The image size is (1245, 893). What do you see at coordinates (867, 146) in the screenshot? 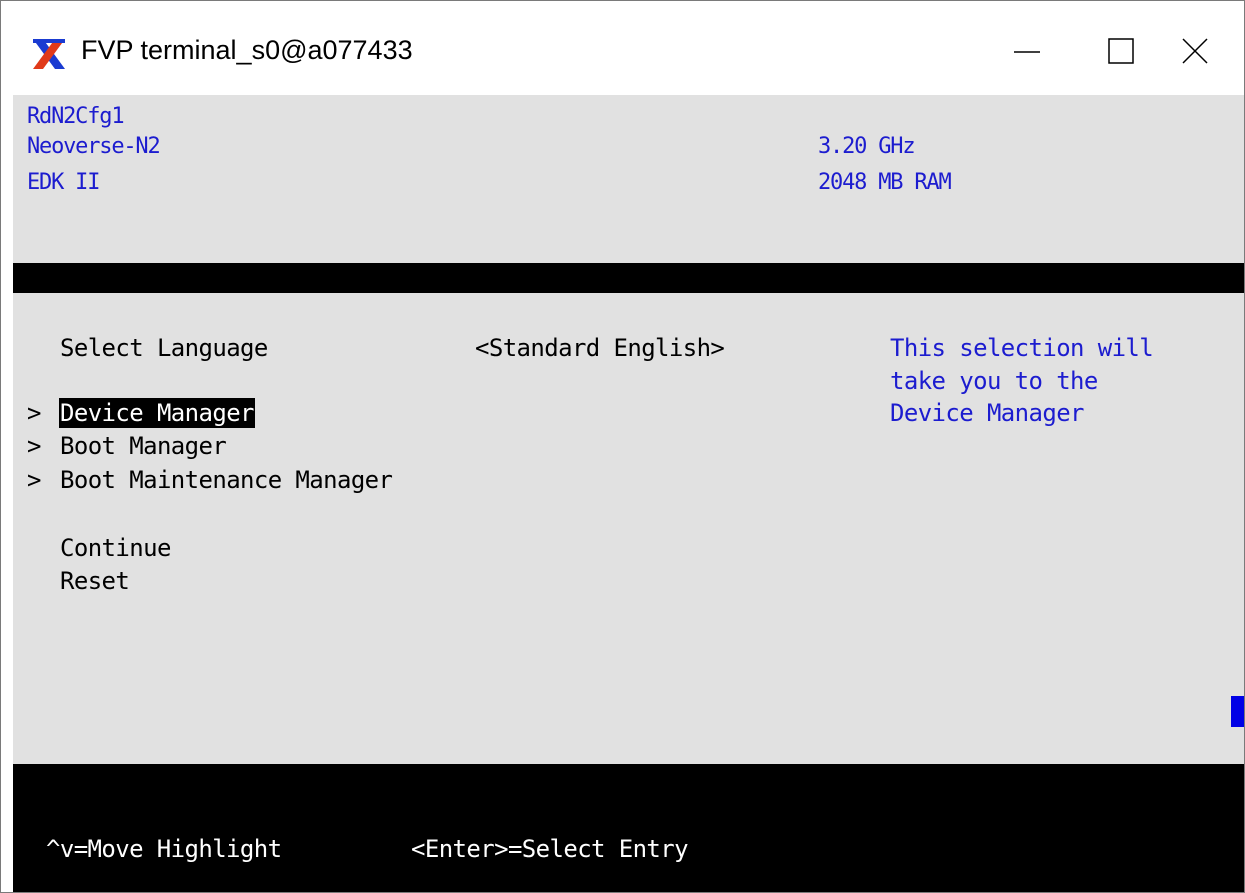
I see `cpu-frequency: 3.20 GHz` at bounding box center [867, 146].